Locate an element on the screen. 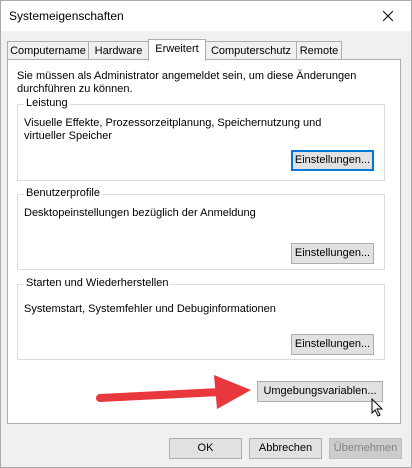 This screenshot has height=468, width=412. apply-button: Übernehmen is located at coordinates (365, 448).